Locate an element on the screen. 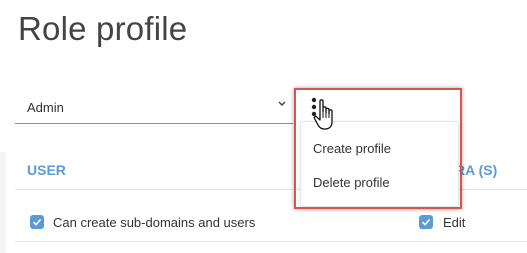 This screenshot has height=253, width=527. section-header-extra: RA (S) is located at coordinates (476, 170).